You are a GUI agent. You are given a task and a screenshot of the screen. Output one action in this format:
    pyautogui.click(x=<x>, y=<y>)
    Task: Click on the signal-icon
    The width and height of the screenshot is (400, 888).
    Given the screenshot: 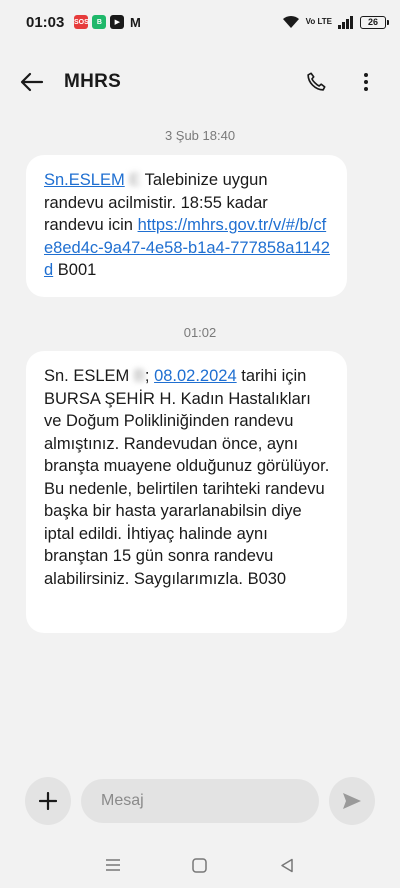 What is the action you would take?
    pyautogui.click(x=345, y=22)
    